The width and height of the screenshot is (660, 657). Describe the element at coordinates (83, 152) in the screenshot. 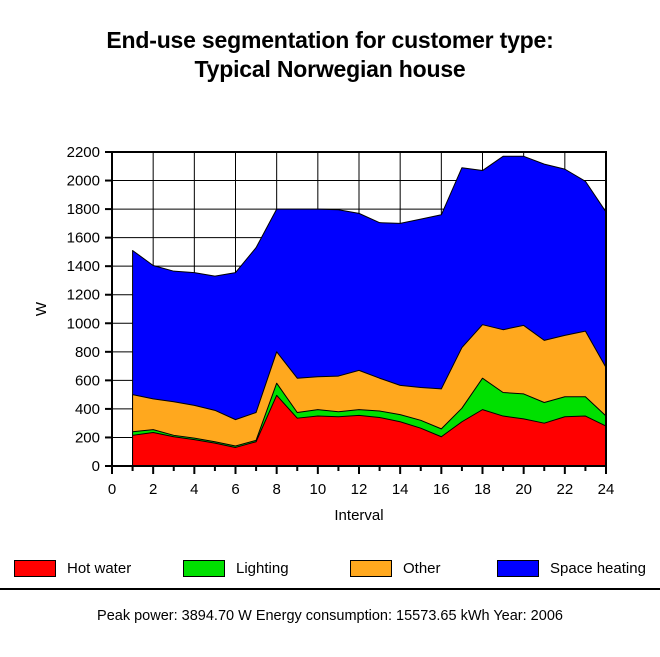

I see `svg-text: 2200` at that location.